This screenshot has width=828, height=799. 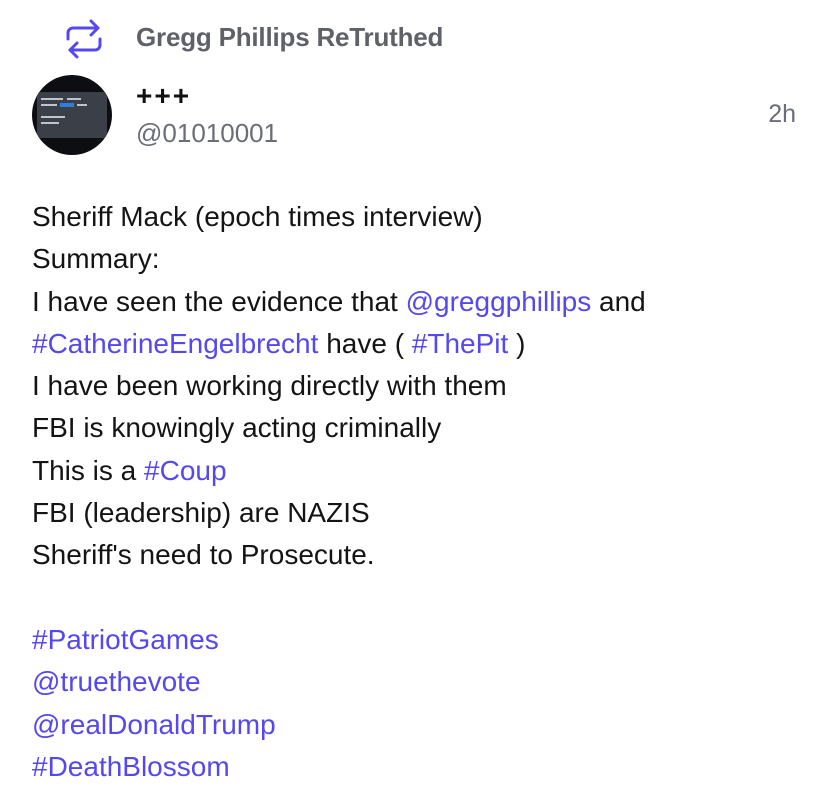 I want to click on avatar, so click(x=72, y=115).